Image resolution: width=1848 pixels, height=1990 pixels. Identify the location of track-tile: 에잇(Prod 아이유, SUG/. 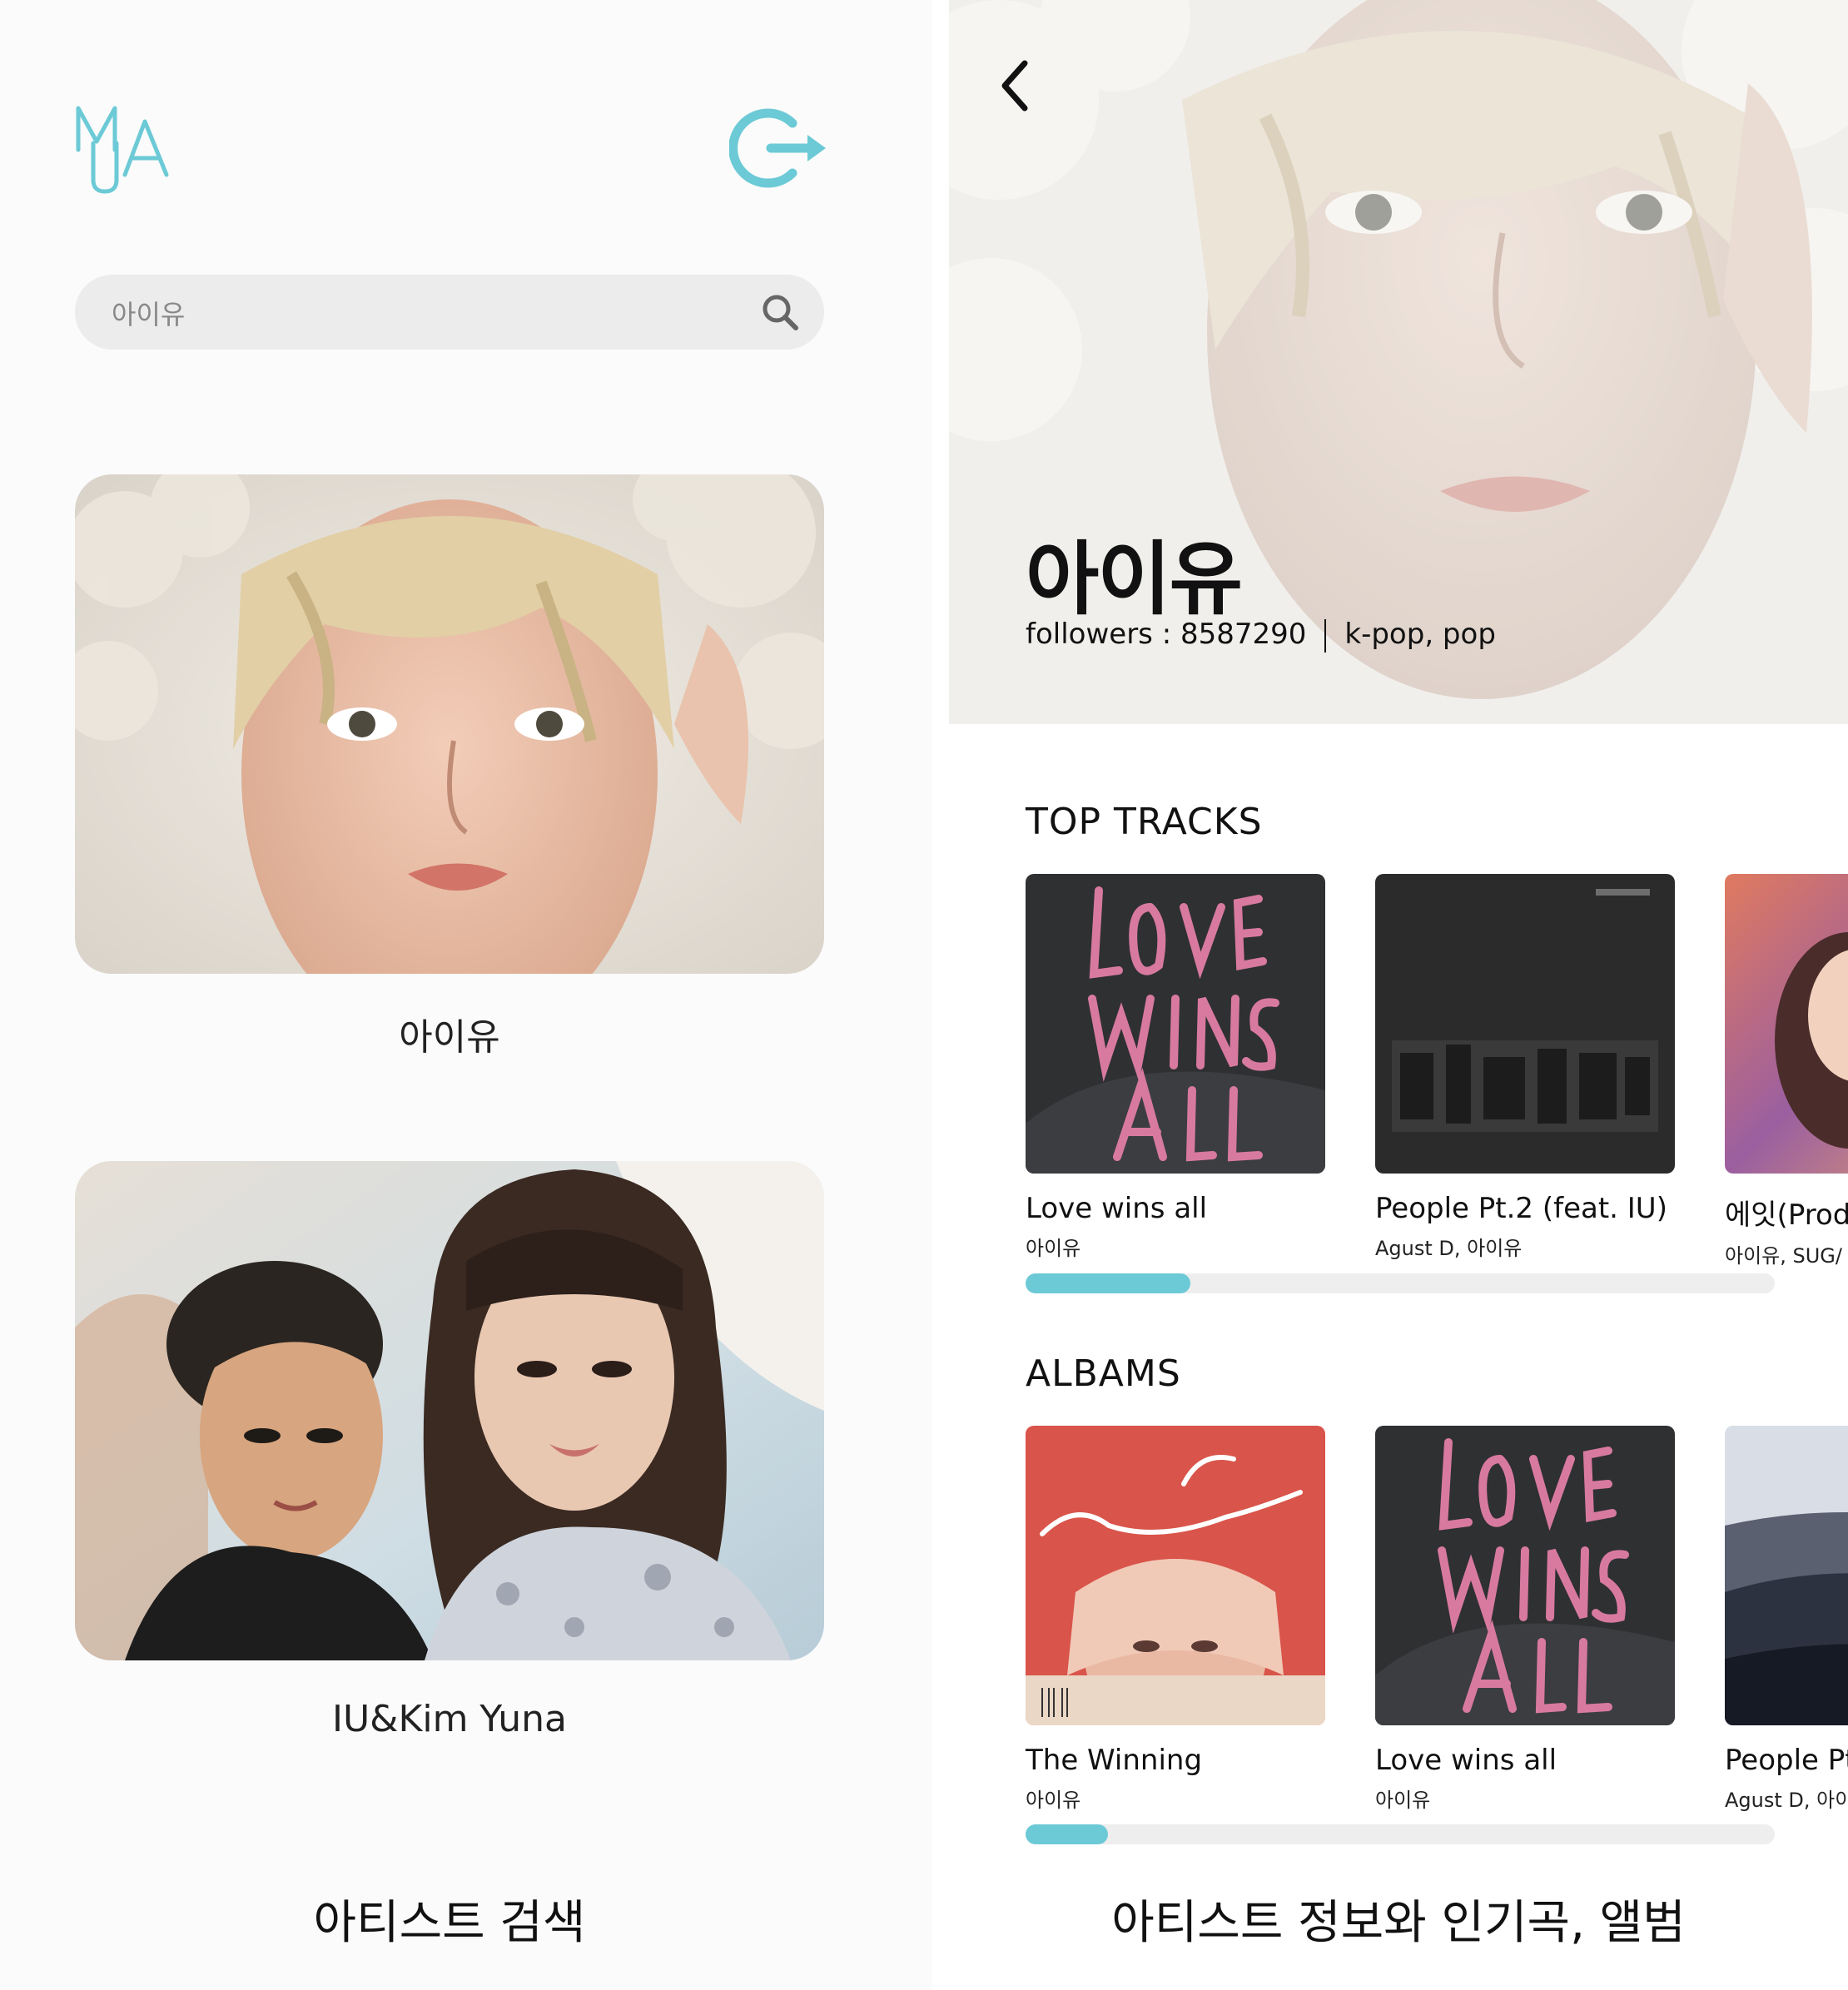
(1786, 1071).